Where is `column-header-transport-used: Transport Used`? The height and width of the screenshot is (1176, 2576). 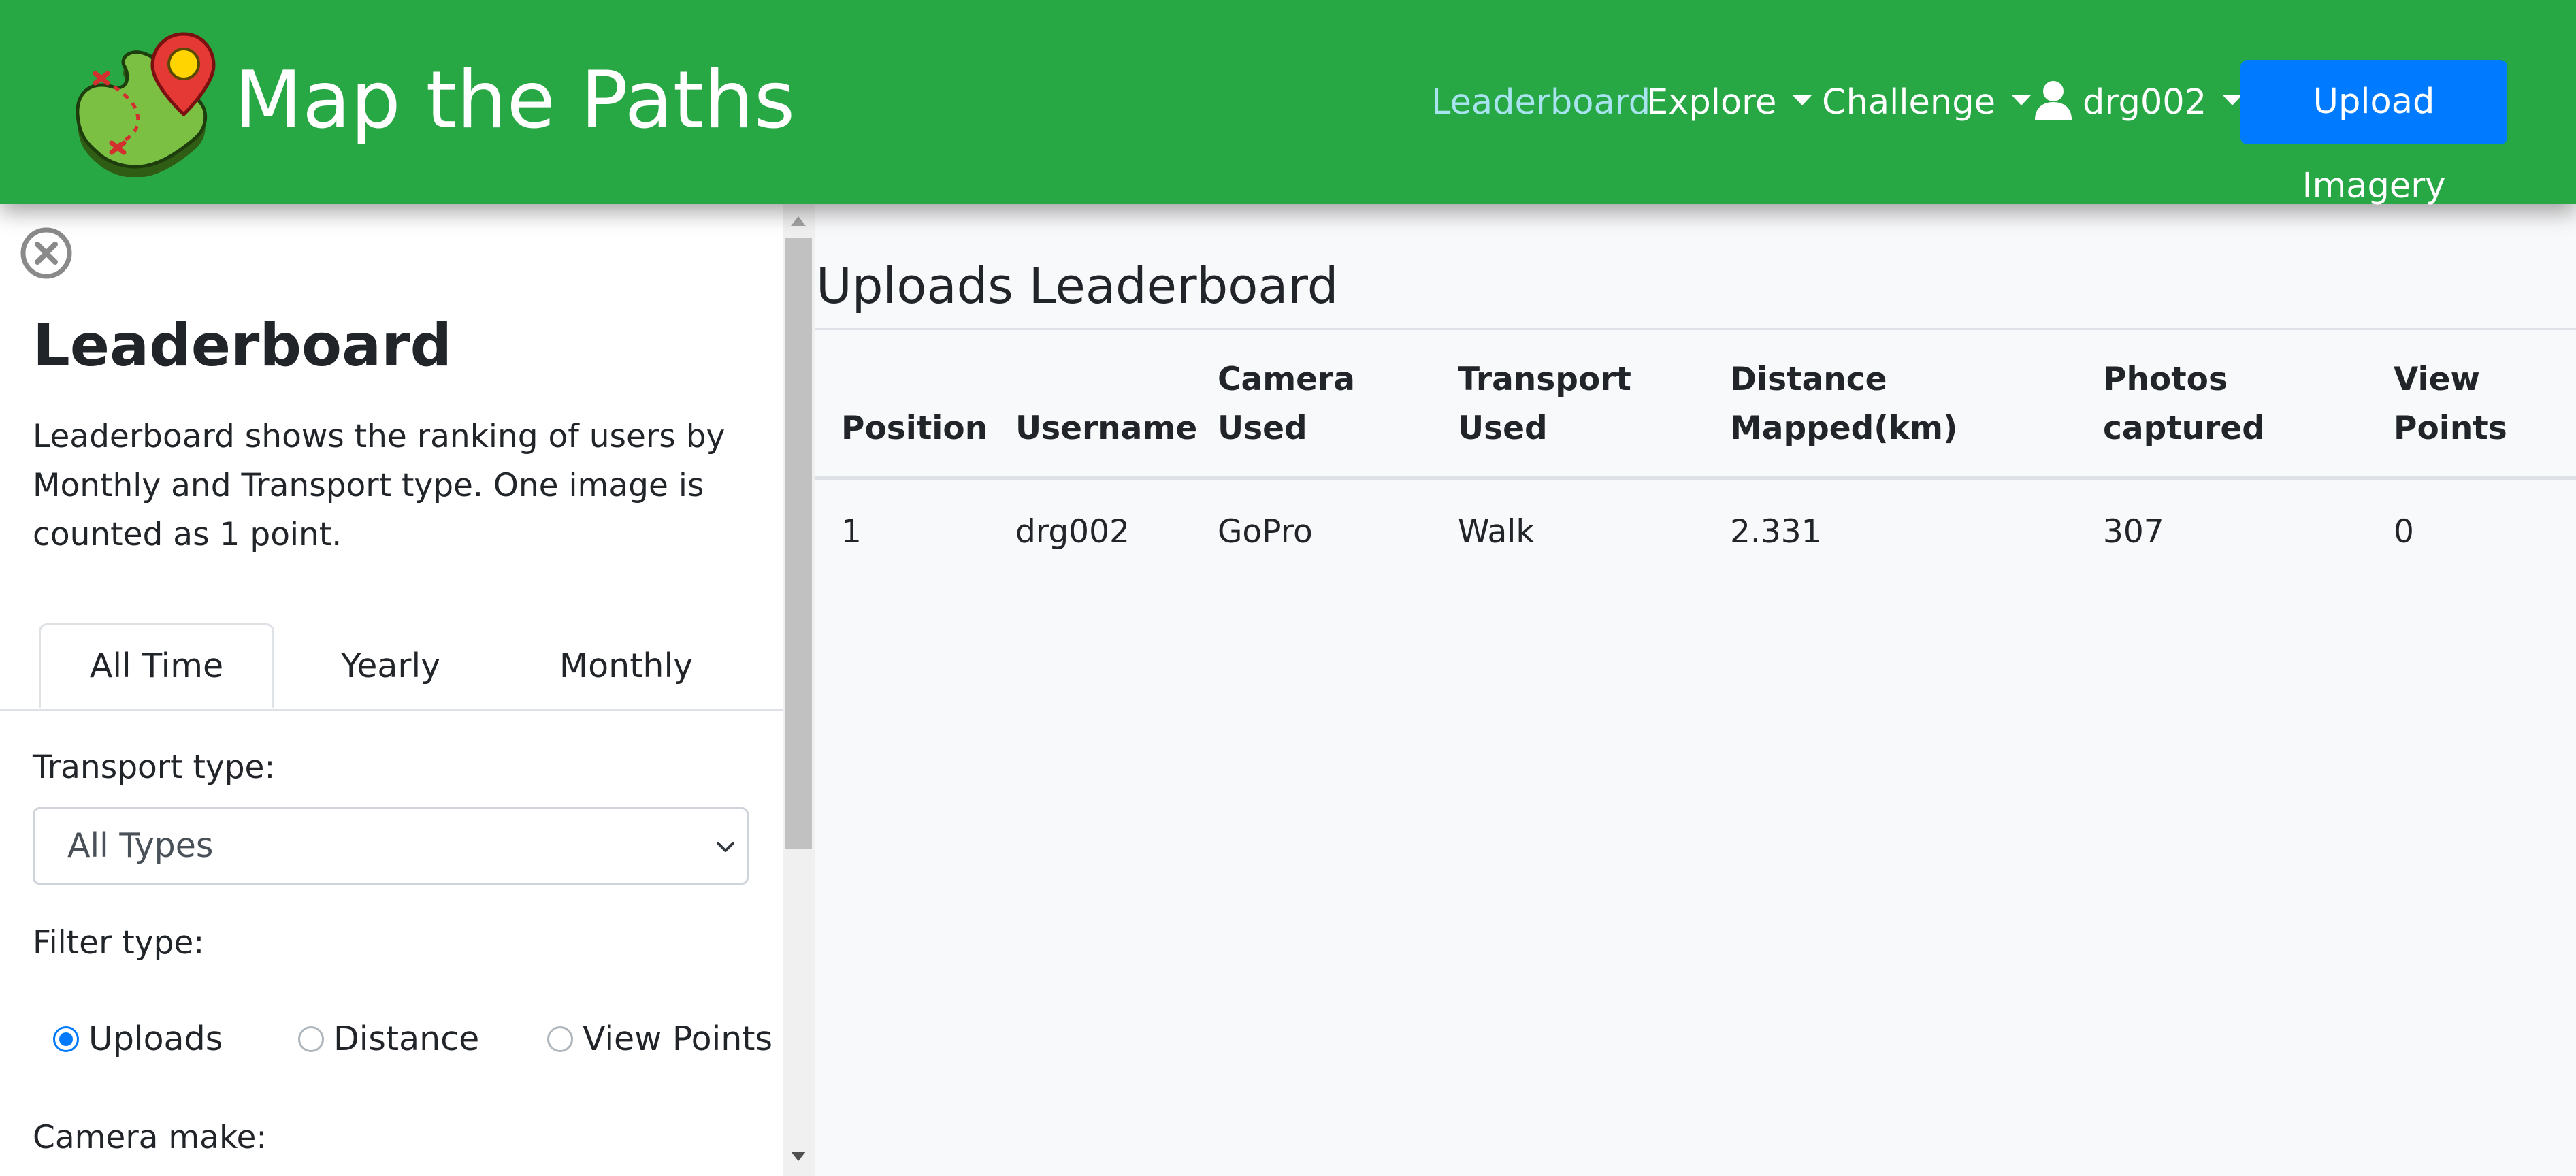 column-header-transport-used: Transport Used is located at coordinates (1544, 404).